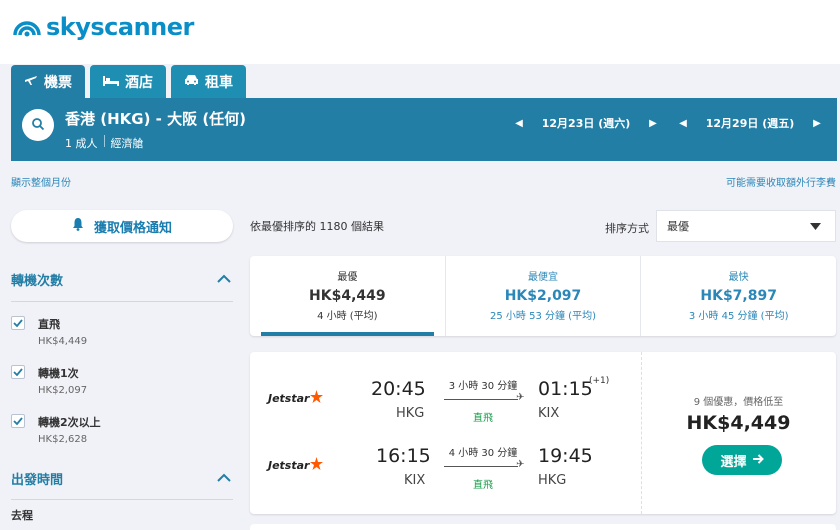 Image resolution: width=840 pixels, height=530 pixels. I want to click on car-icon, so click(191, 82).